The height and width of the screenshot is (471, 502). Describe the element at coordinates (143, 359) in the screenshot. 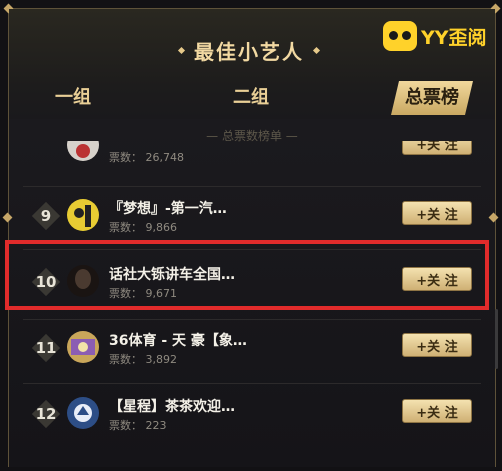

I see `vote-count: 票数： 3,892` at that location.